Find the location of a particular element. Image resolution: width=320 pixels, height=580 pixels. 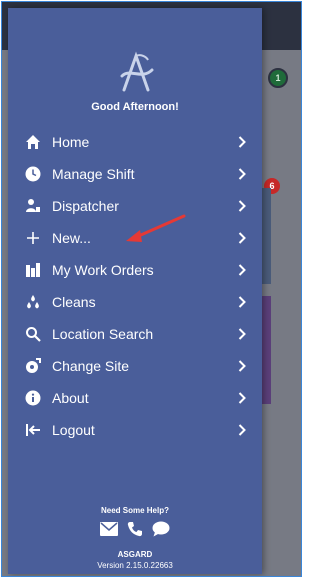

search-icon is located at coordinates (33, 334).